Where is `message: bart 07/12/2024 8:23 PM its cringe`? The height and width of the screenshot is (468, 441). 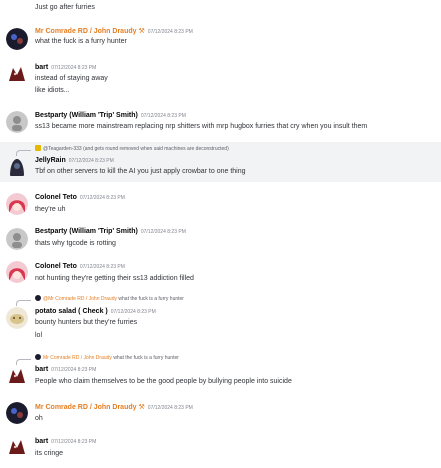
message: bart 07/12/2024 8:23 PM its cringe is located at coordinates (220, 449).